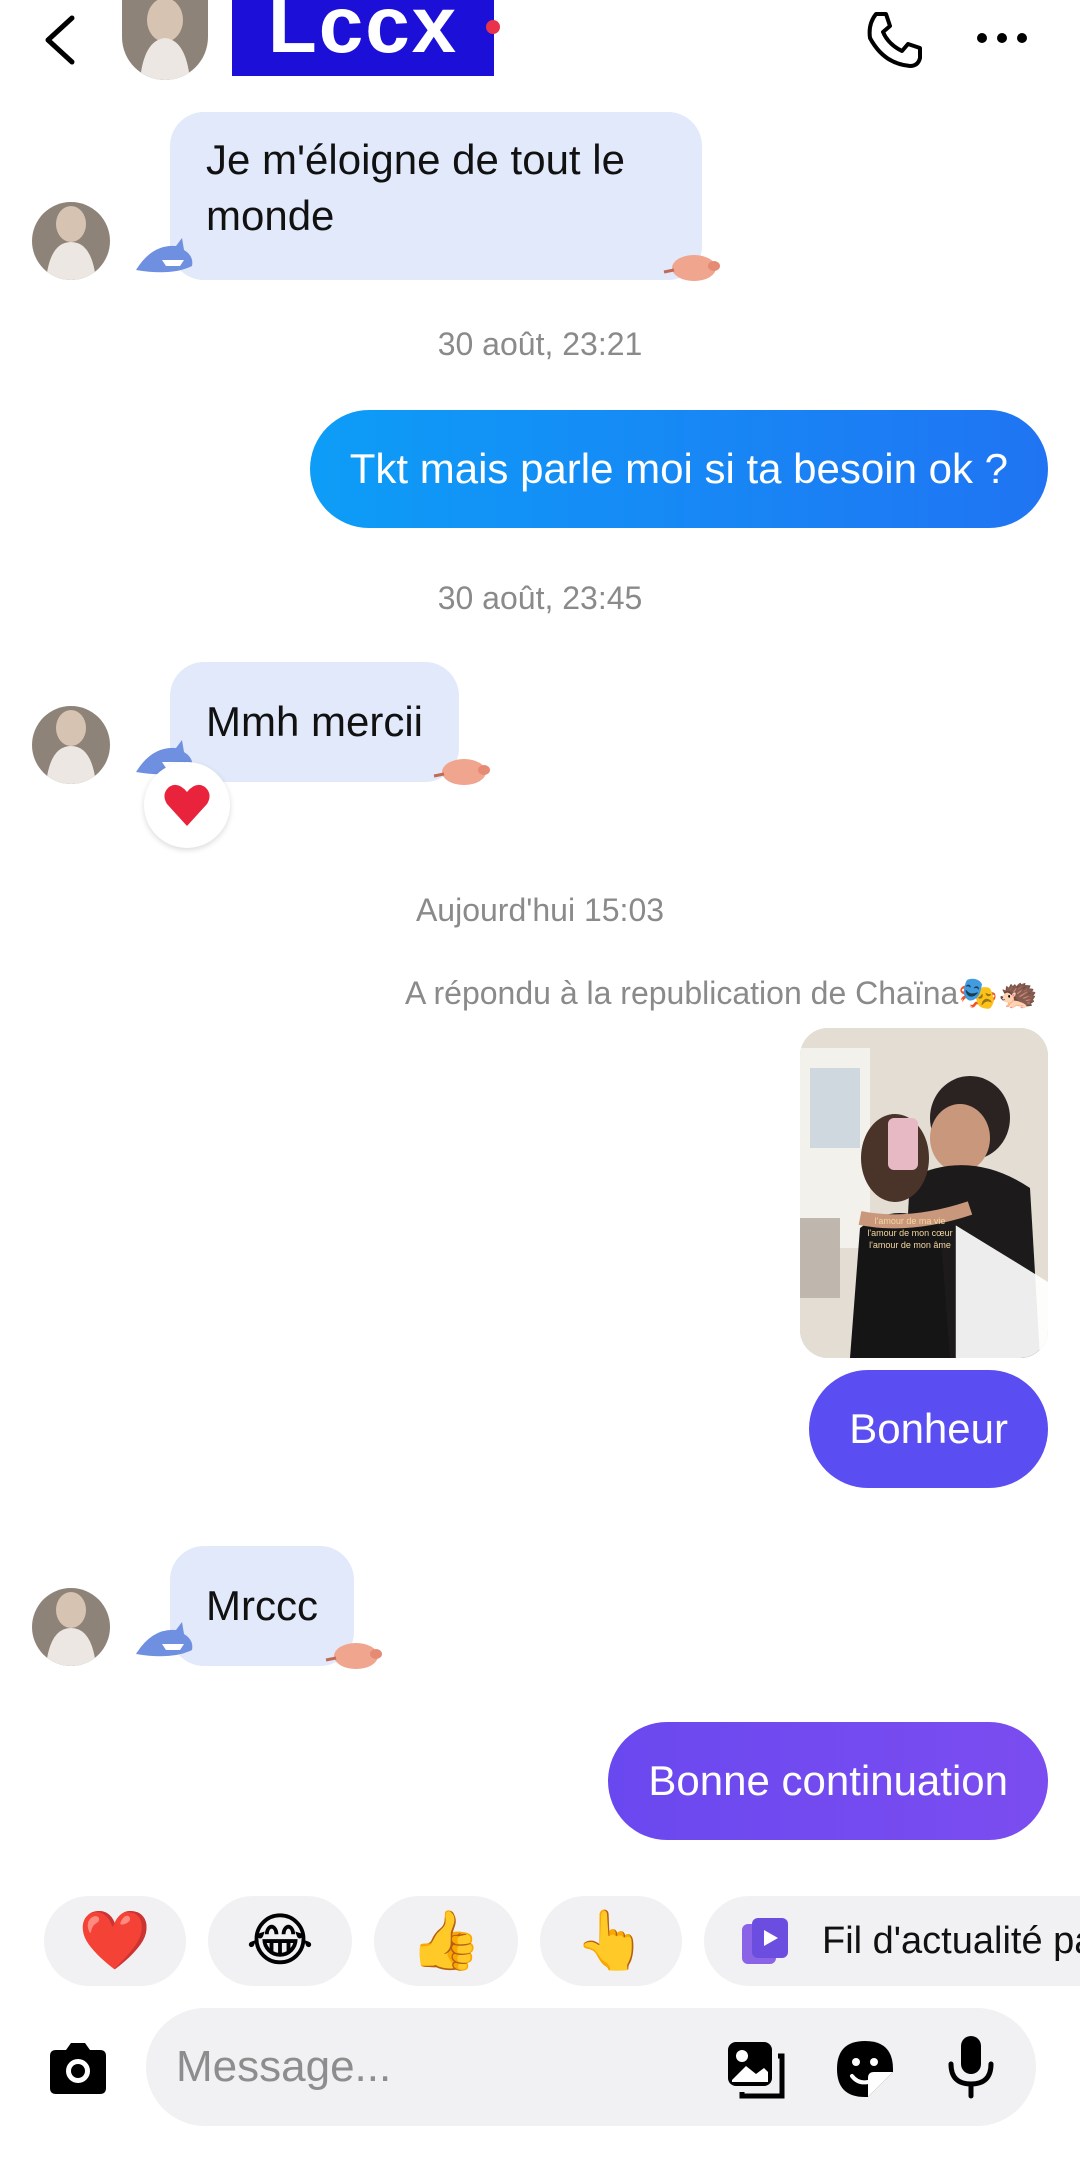 The width and height of the screenshot is (1080, 2160). Describe the element at coordinates (678, 469) in the screenshot. I see `outgoing-message: Tkt mais parle moi si ta besoin ok ?` at that location.